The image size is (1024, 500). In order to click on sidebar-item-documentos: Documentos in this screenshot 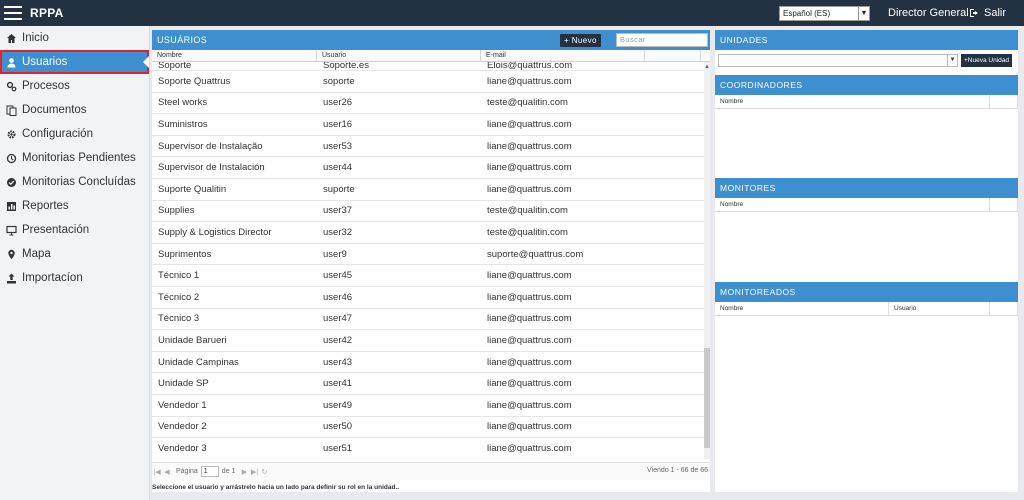, I will do `click(74, 110)`.